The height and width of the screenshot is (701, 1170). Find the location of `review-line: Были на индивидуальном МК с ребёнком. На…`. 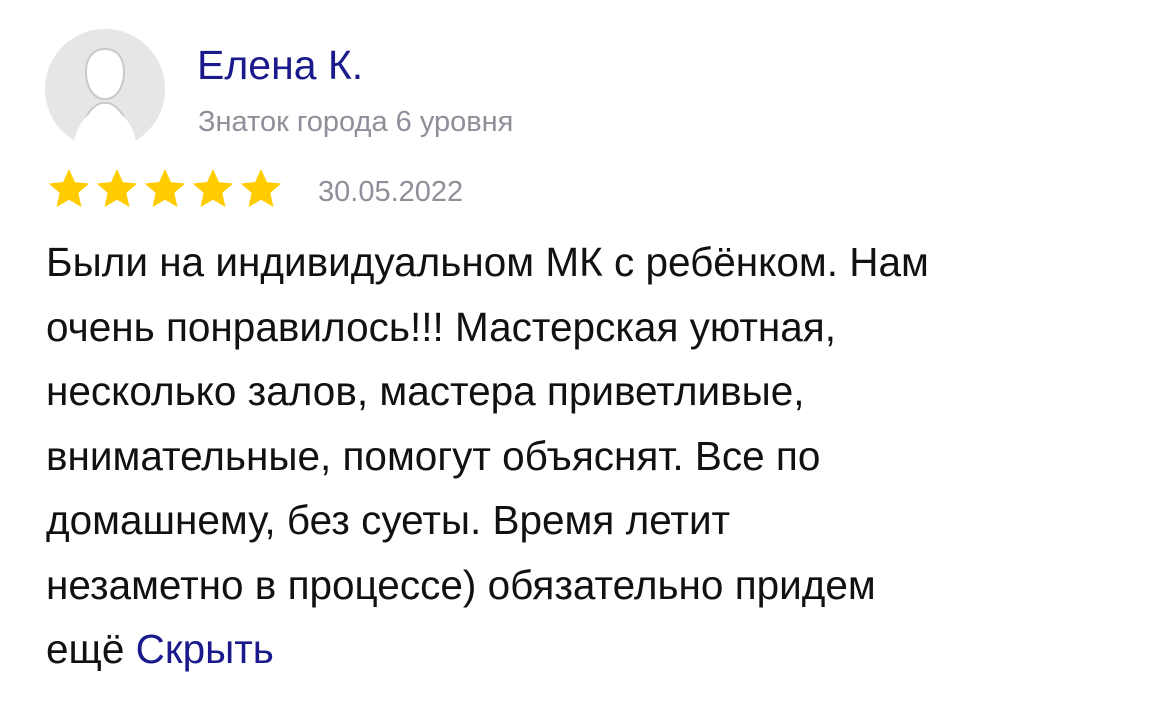

review-line: Были на индивидуальном МК с ребёнком. На… is located at coordinates (487, 262).